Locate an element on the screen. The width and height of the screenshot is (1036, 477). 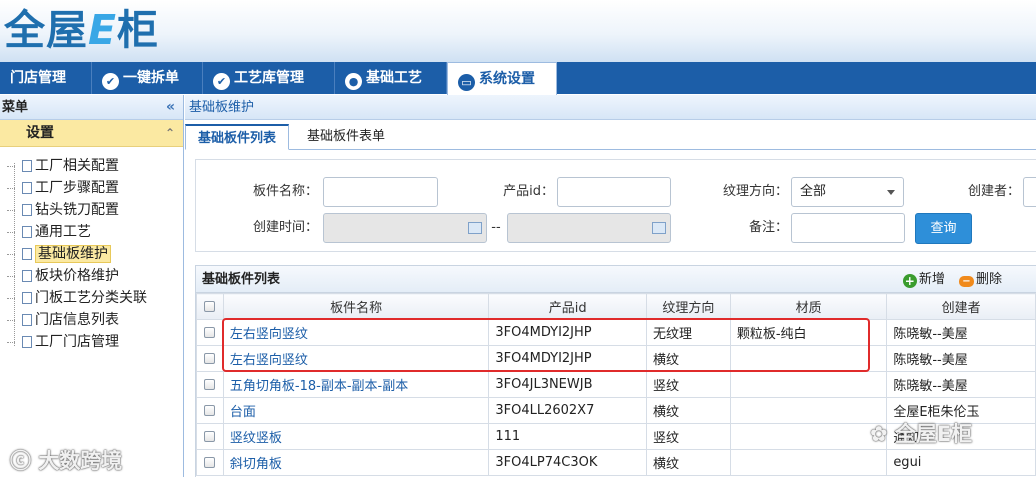
nav-item-label: 工艺库管理 is located at coordinates (269, 78).